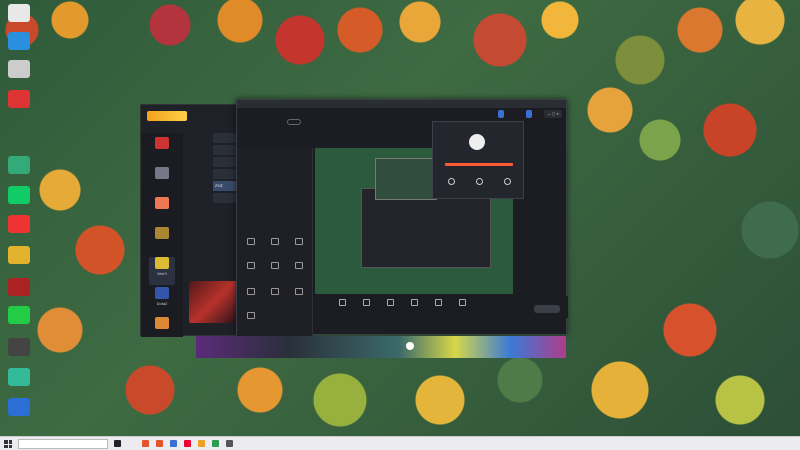 The height and width of the screenshot is (450, 800). What do you see at coordinates (547, 309) in the screenshot?
I see `start-record-button` at bounding box center [547, 309].